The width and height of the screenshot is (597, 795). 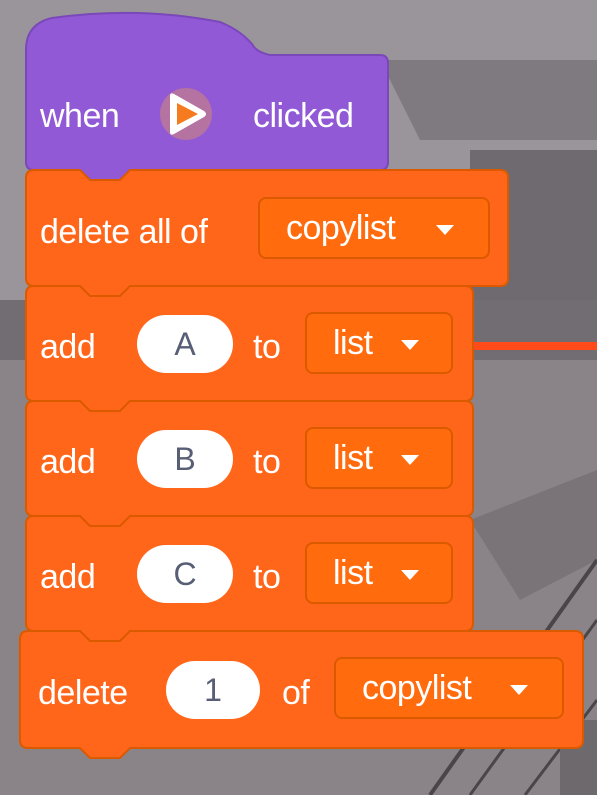 What do you see at coordinates (296, 693) in the screenshot?
I see `of-label: of` at bounding box center [296, 693].